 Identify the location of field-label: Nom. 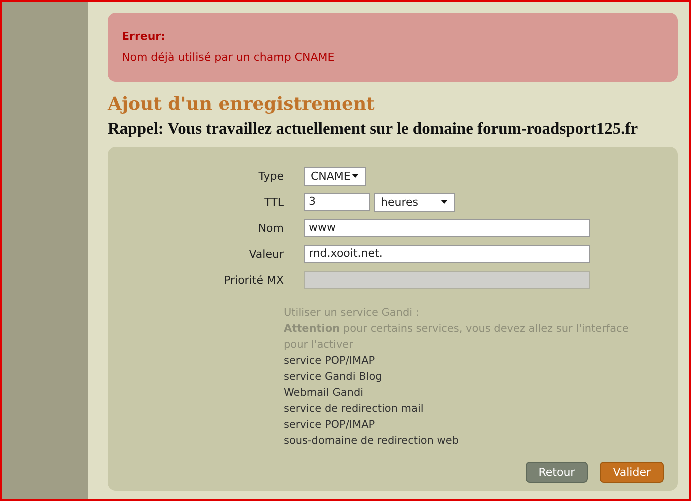
(270, 228).